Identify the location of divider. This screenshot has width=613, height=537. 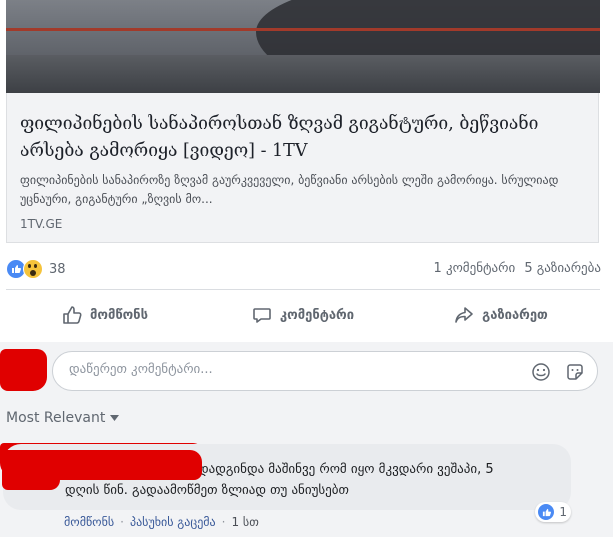
(303, 289).